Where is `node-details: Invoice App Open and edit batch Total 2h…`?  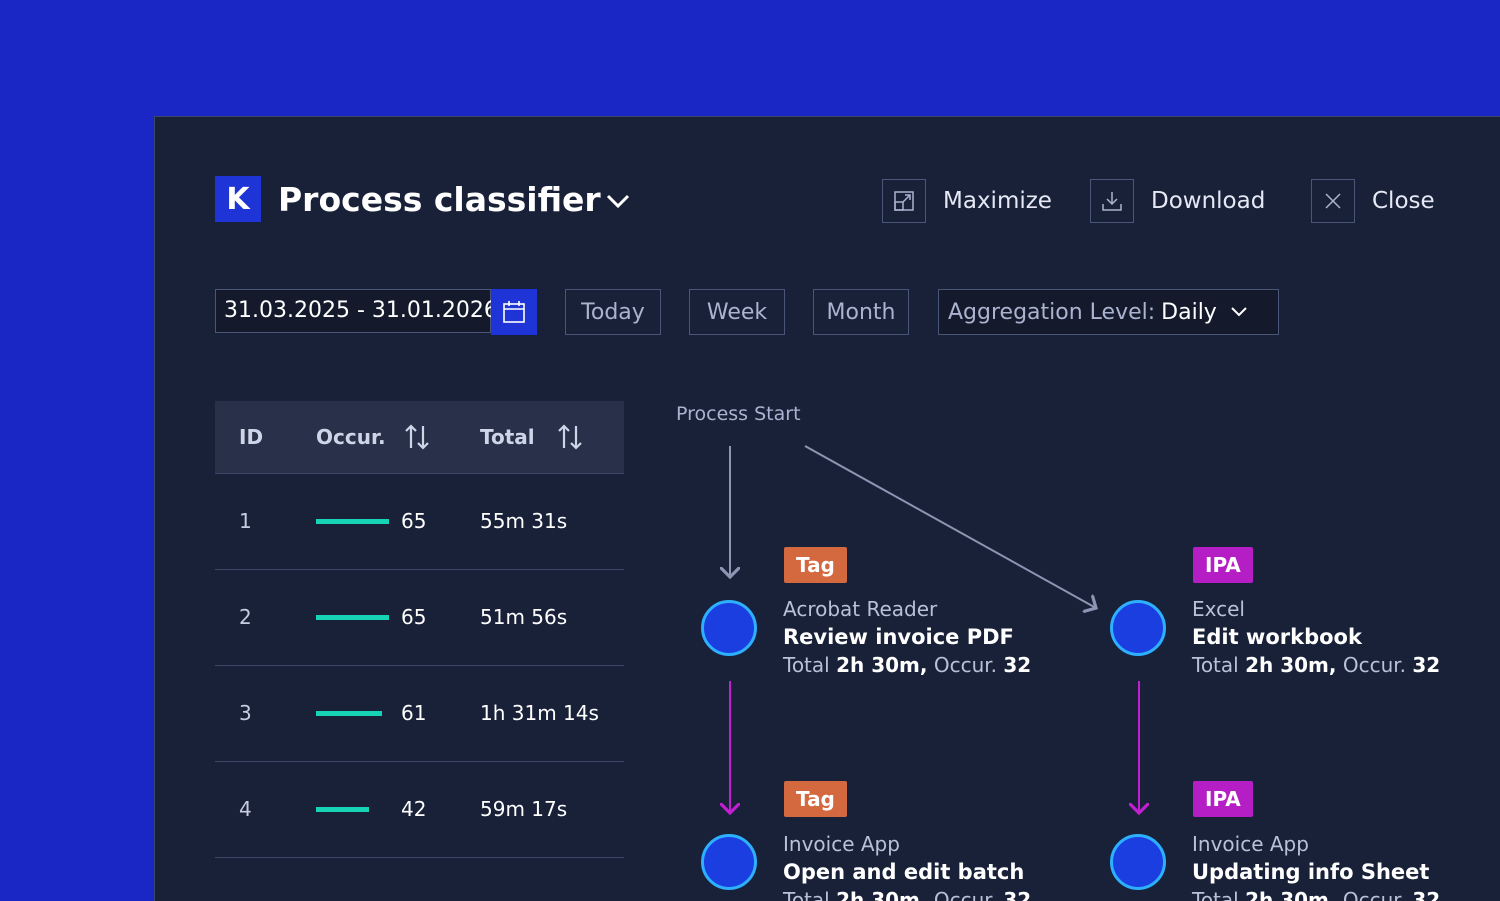 node-details: Invoice App Open and edit batch Total 2h… is located at coordinates (907, 865).